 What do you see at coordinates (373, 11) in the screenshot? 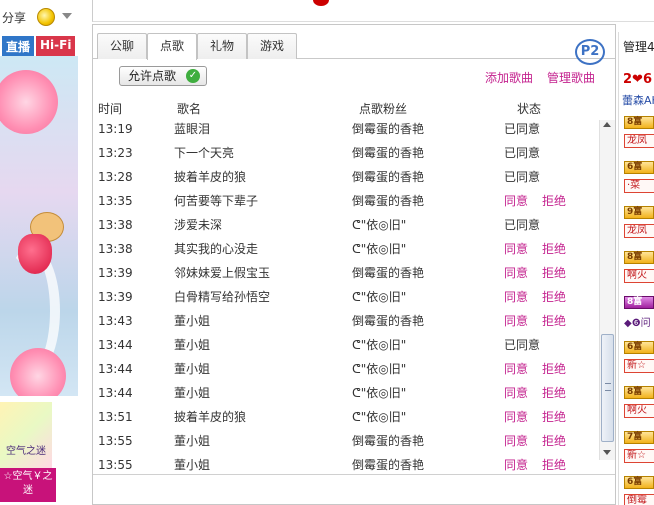
I see `ticker-strip` at bounding box center [373, 11].